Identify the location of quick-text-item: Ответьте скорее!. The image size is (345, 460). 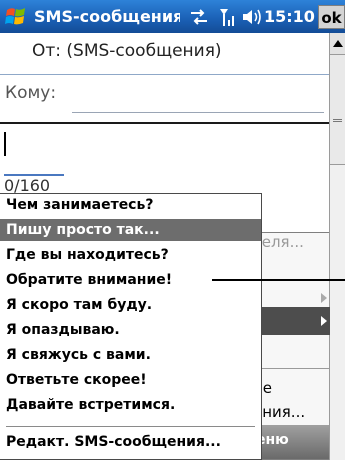
(130, 380).